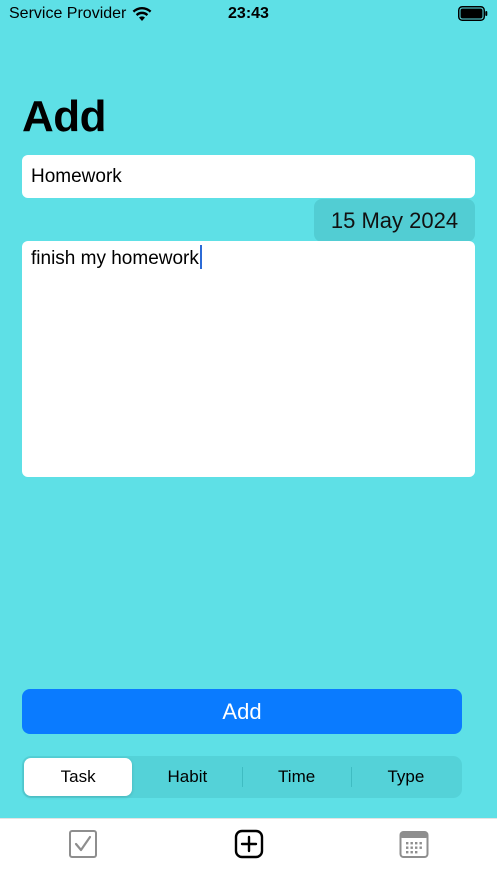 This screenshot has height=883, width=497. I want to click on checkbox-icon, so click(83, 844).